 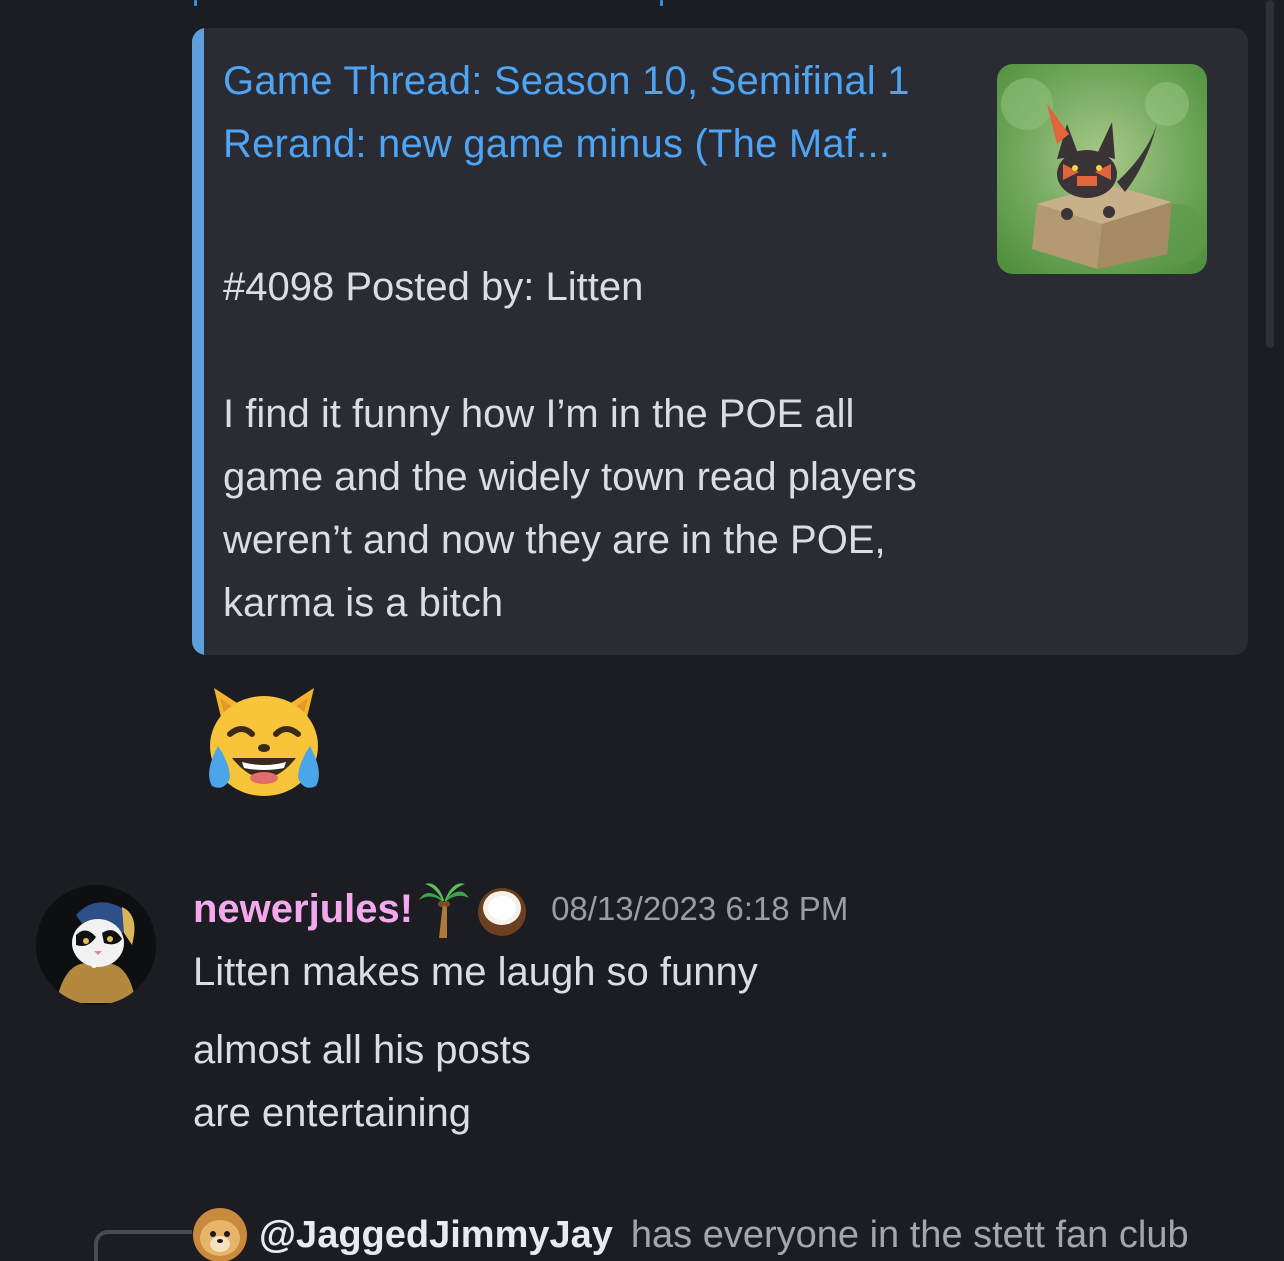 What do you see at coordinates (1102, 169) in the screenshot?
I see `embed-thumbnail` at bounding box center [1102, 169].